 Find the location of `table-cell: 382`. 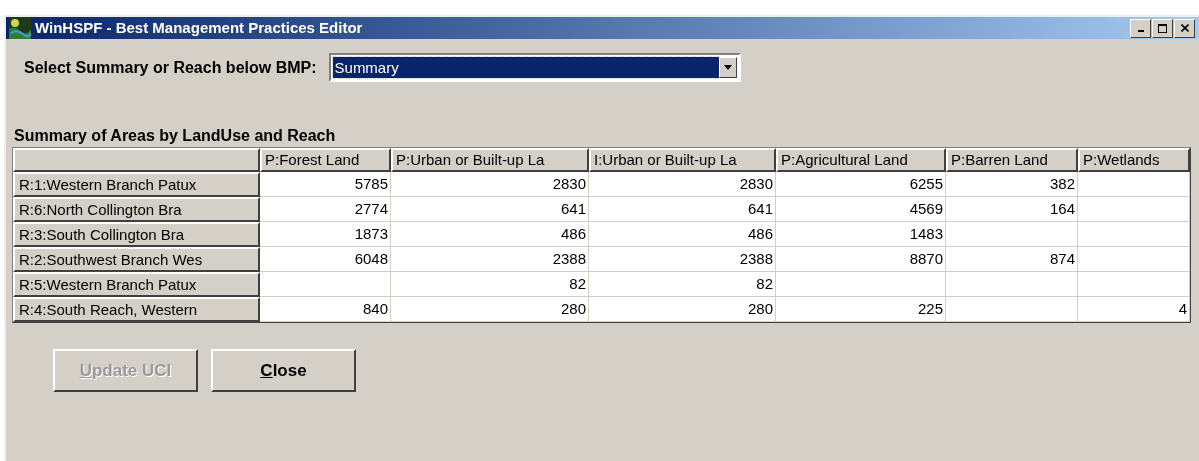

table-cell: 382 is located at coordinates (1012, 184).